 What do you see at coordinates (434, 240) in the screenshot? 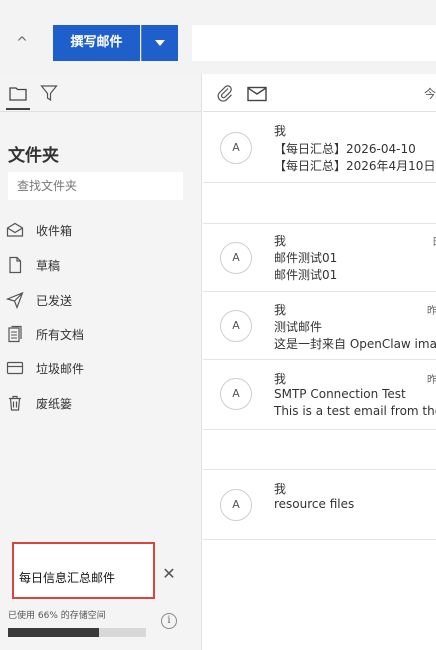
I see `message-date: 日` at bounding box center [434, 240].